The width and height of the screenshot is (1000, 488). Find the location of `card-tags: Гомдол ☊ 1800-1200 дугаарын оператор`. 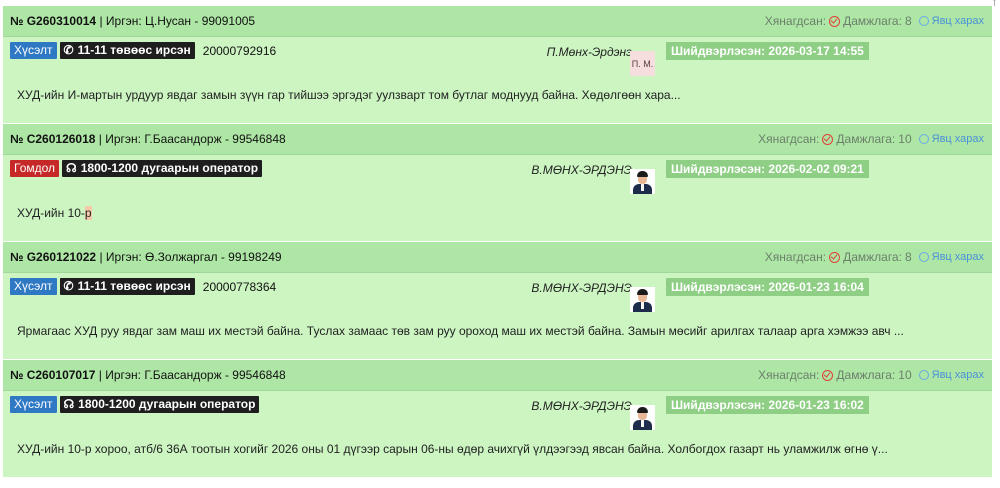

card-tags: Гомдол ☊ 1800-1200 дугаарын оператор is located at coordinates (136, 168).